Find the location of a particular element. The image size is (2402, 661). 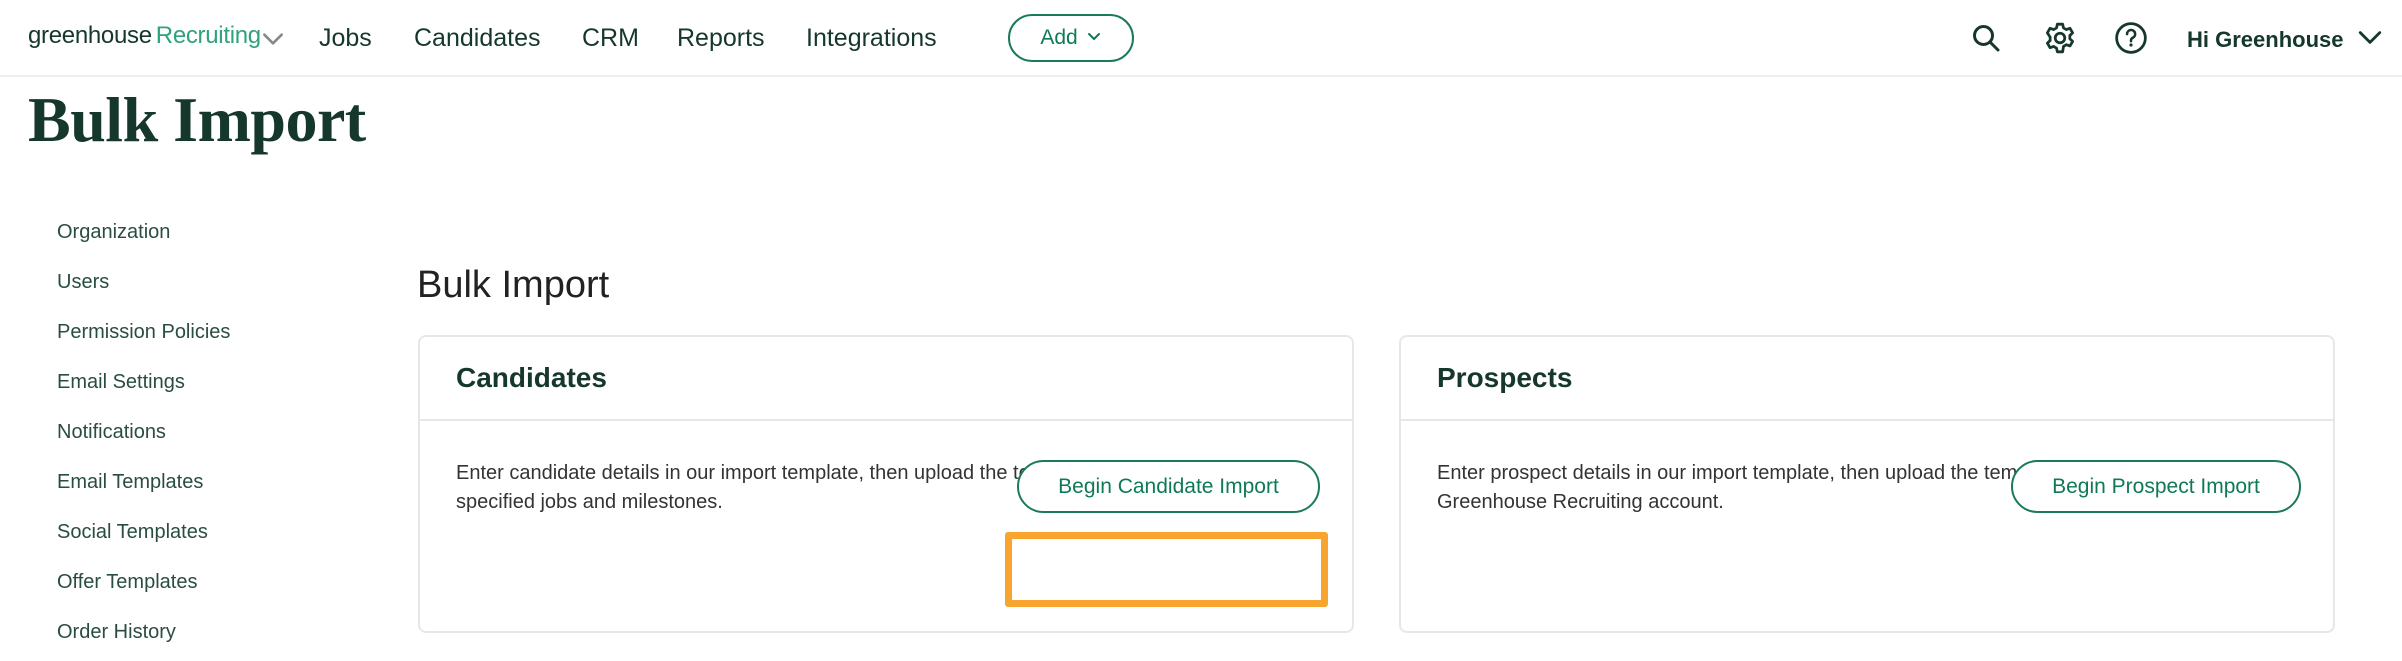

page-title: Bulk Import is located at coordinates (197, 119).